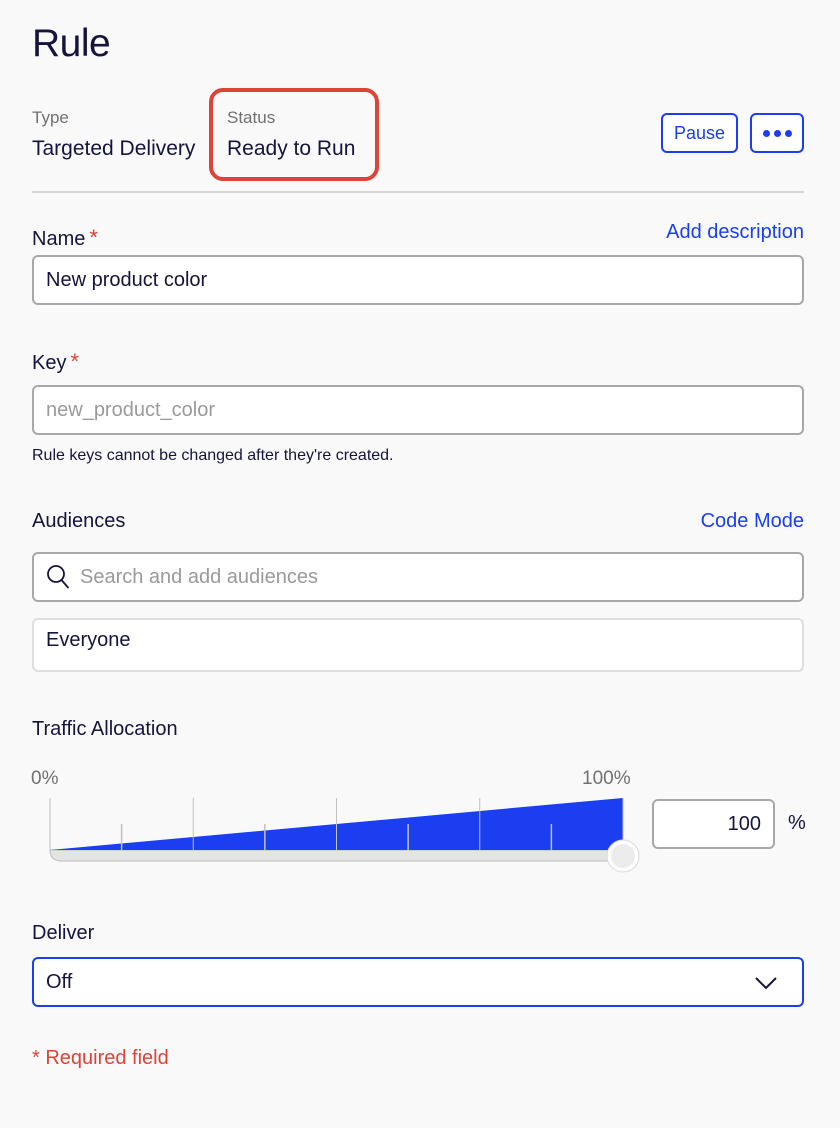 The width and height of the screenshot is (840, 1128). I want to click on pause-button-label: Pause, so click(699, 132).